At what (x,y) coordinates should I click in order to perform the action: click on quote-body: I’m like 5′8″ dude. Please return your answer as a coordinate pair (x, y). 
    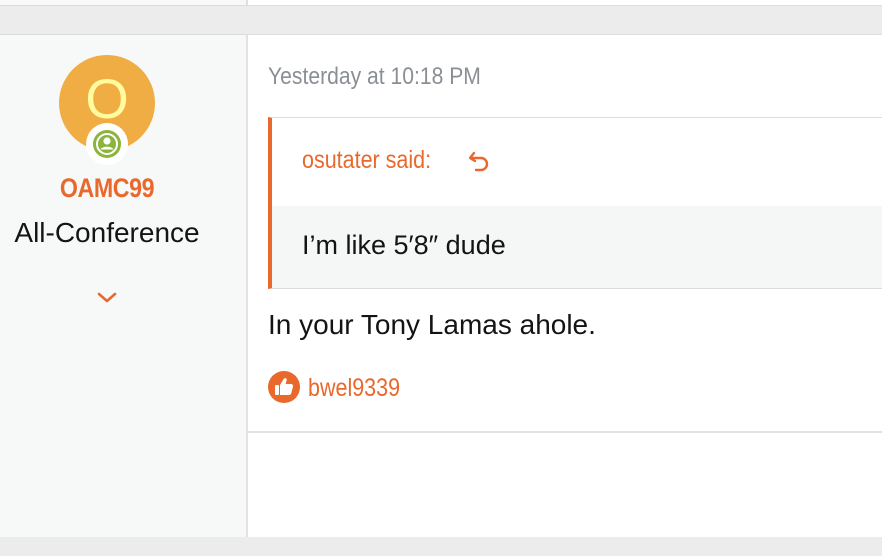
    Looking at the image, I should click on (577, 247).